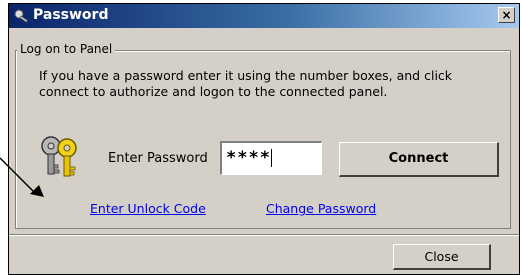 This screenshot has height=275, width=522. I want to click on window-title: Password, so click(71, 15).